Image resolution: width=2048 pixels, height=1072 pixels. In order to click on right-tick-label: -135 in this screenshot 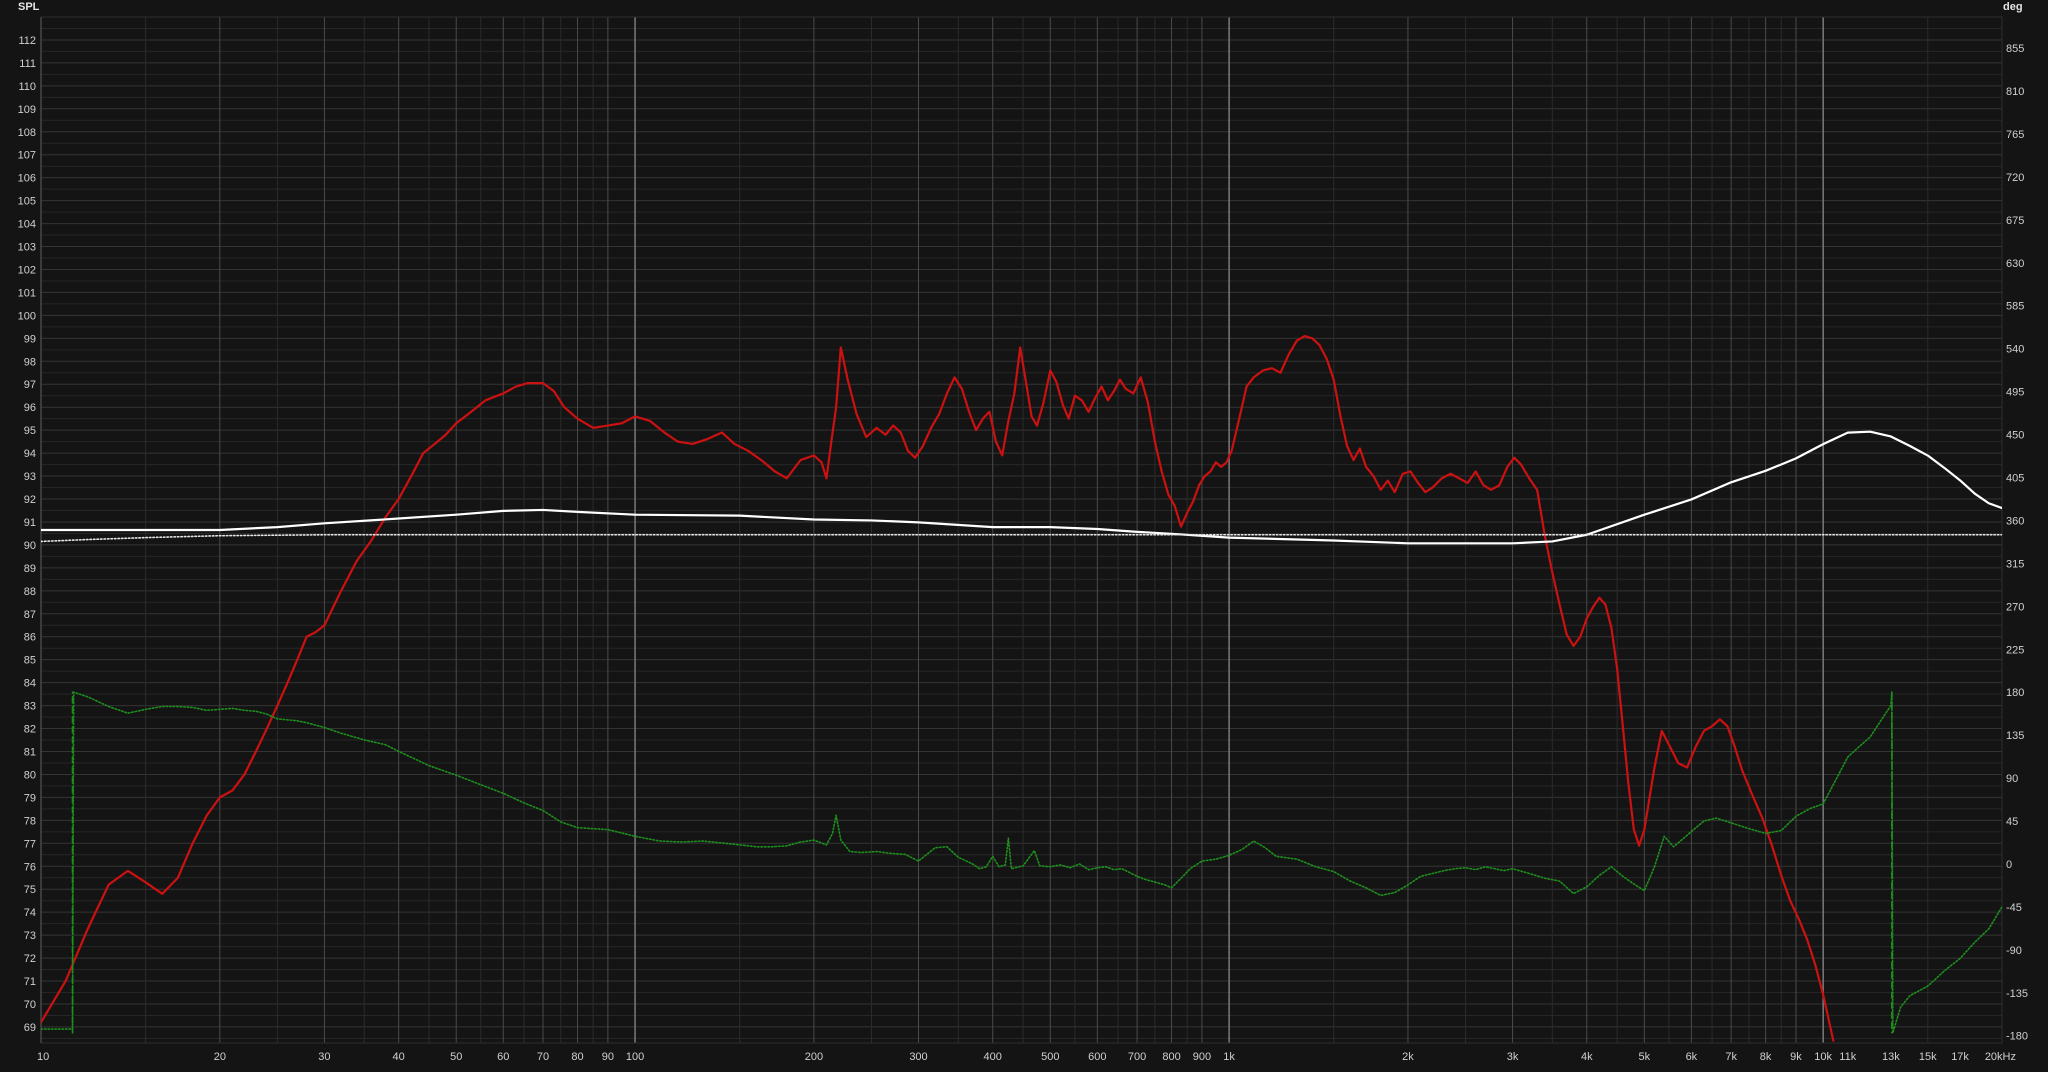, I will do `click(2017, 994)`.